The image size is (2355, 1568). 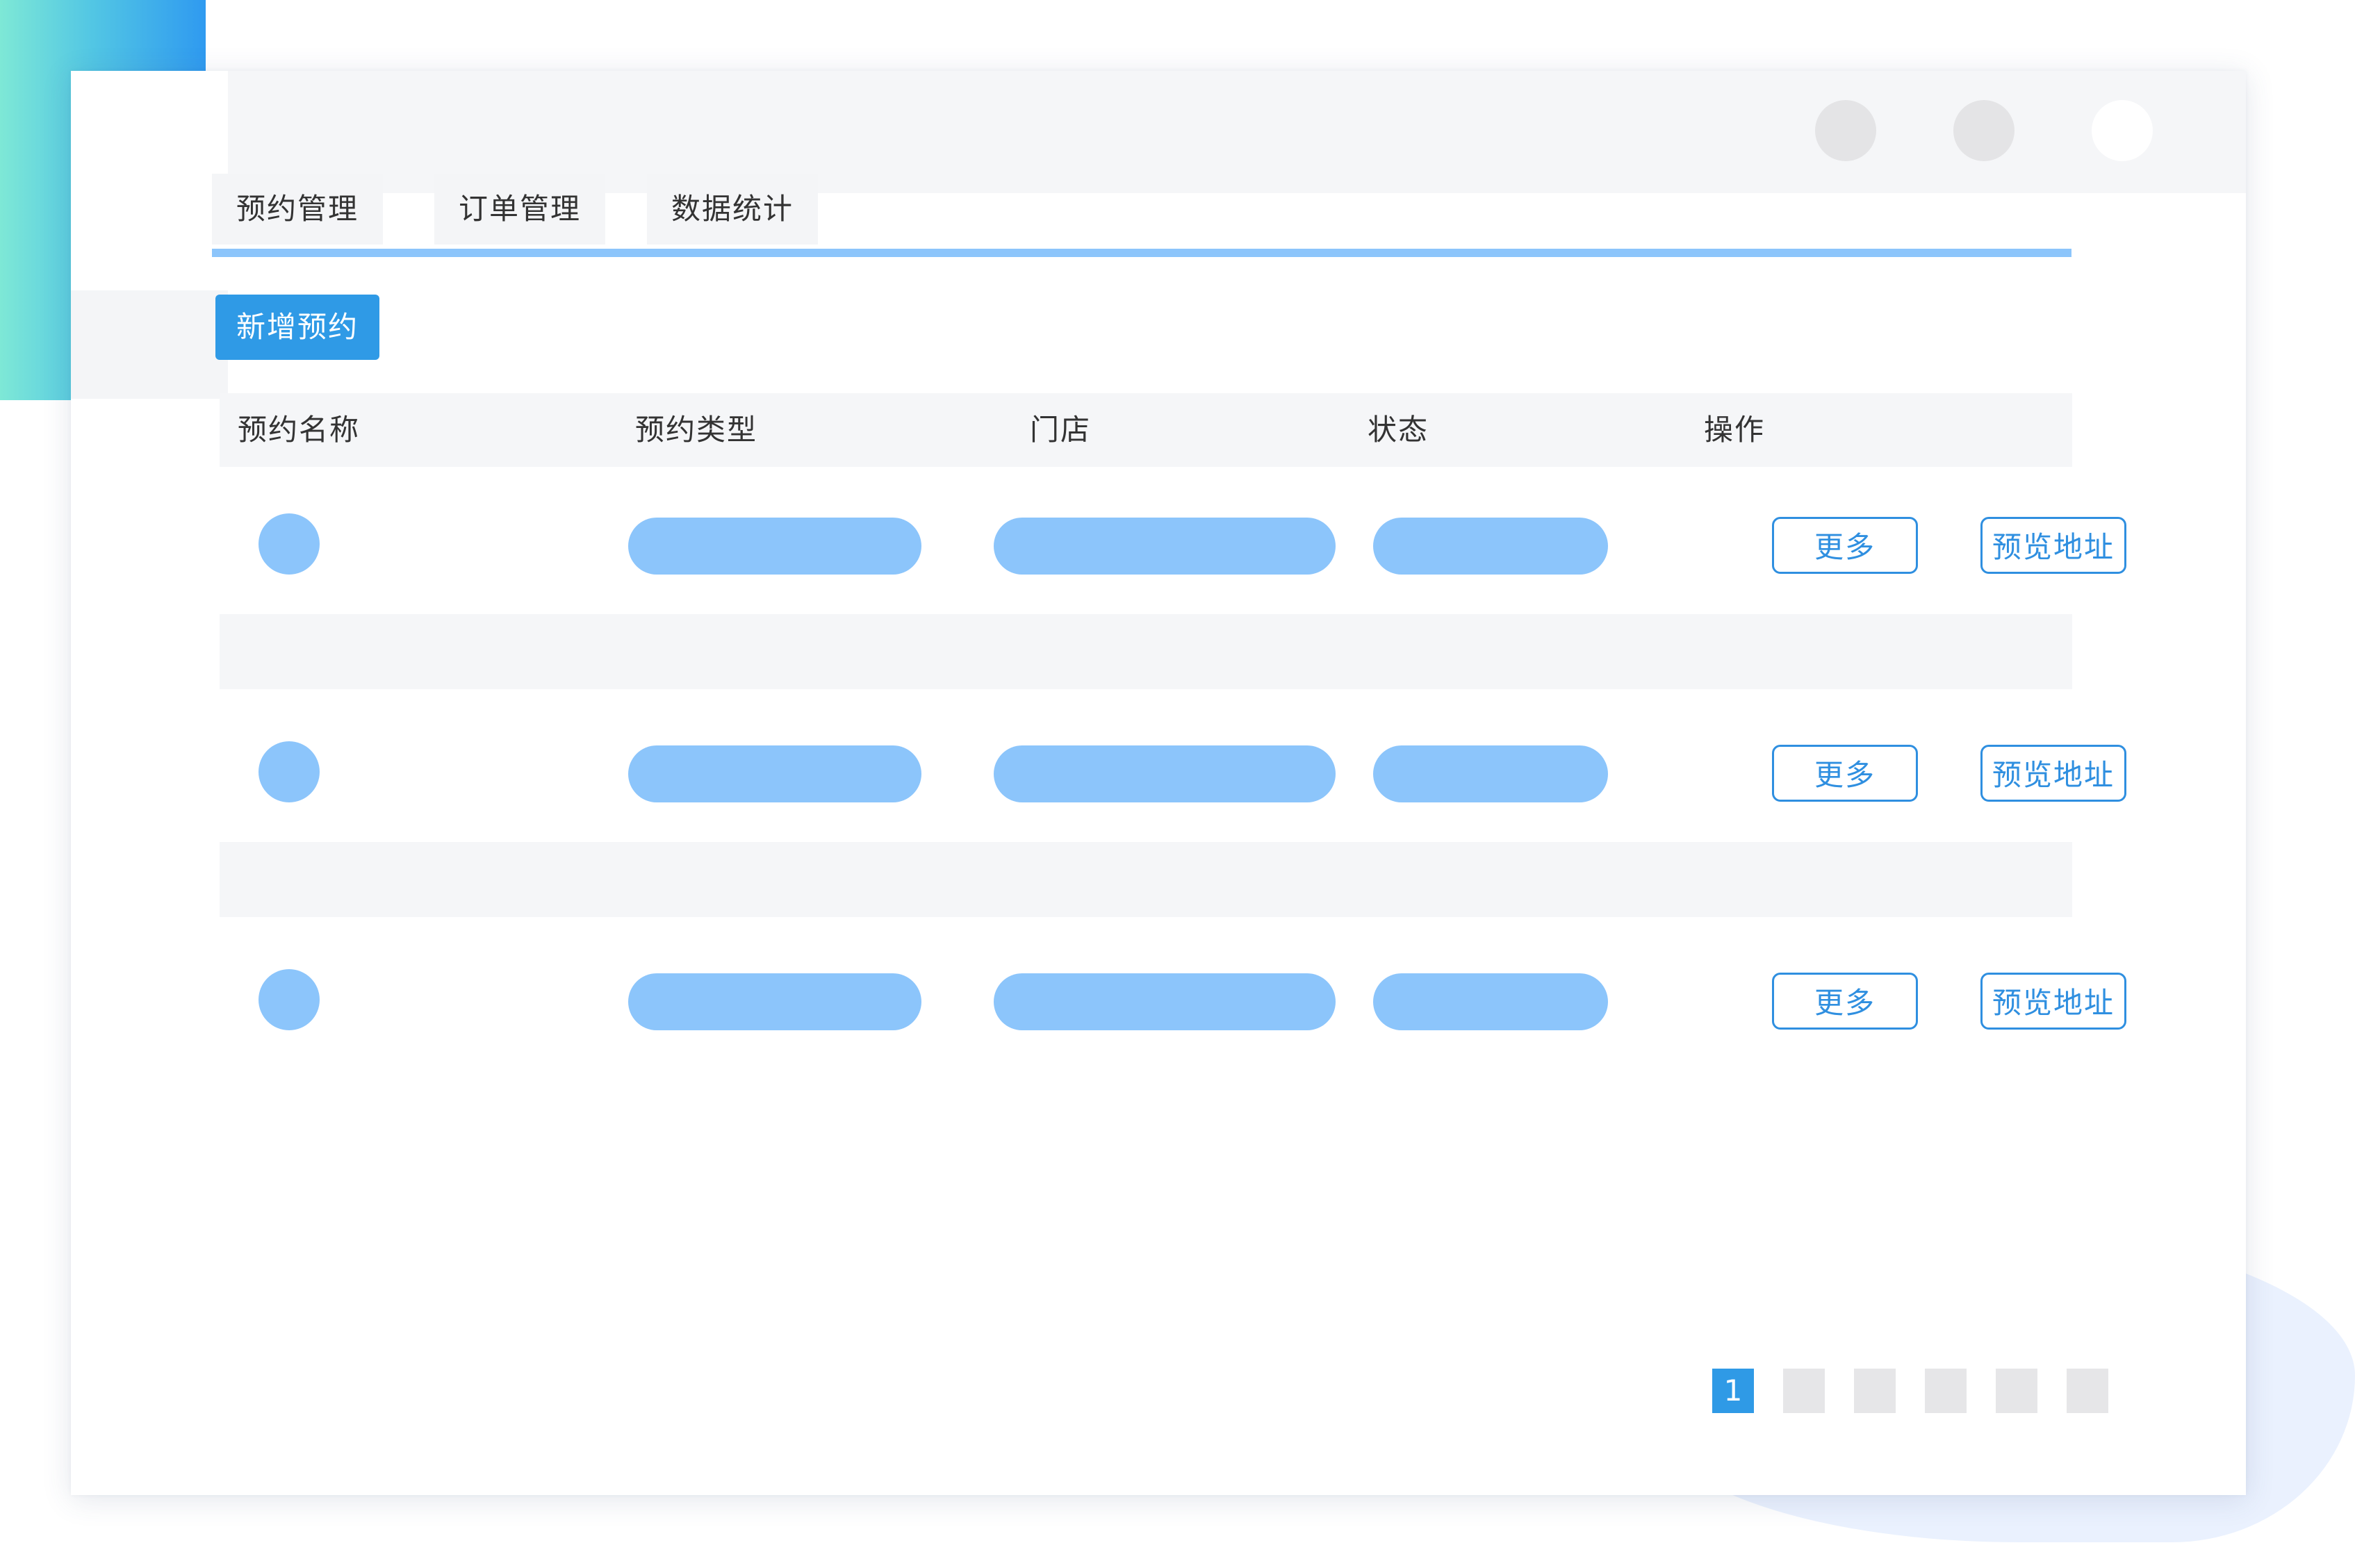 I want to click on page-button-current: 1, so click(x=1733, y=1391).